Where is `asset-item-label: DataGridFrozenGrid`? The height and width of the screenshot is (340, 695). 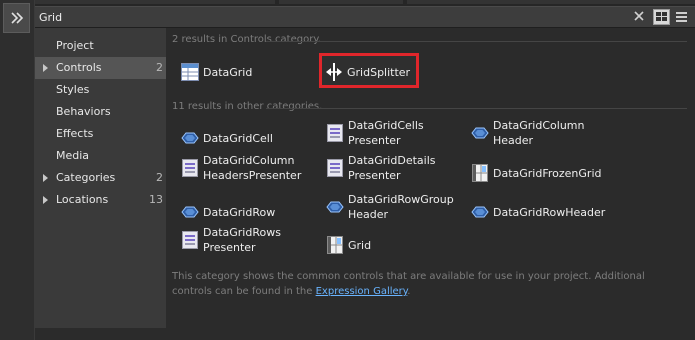 asset-item-label: DataGridFrozenGrid is located at coordinates (547, 173).